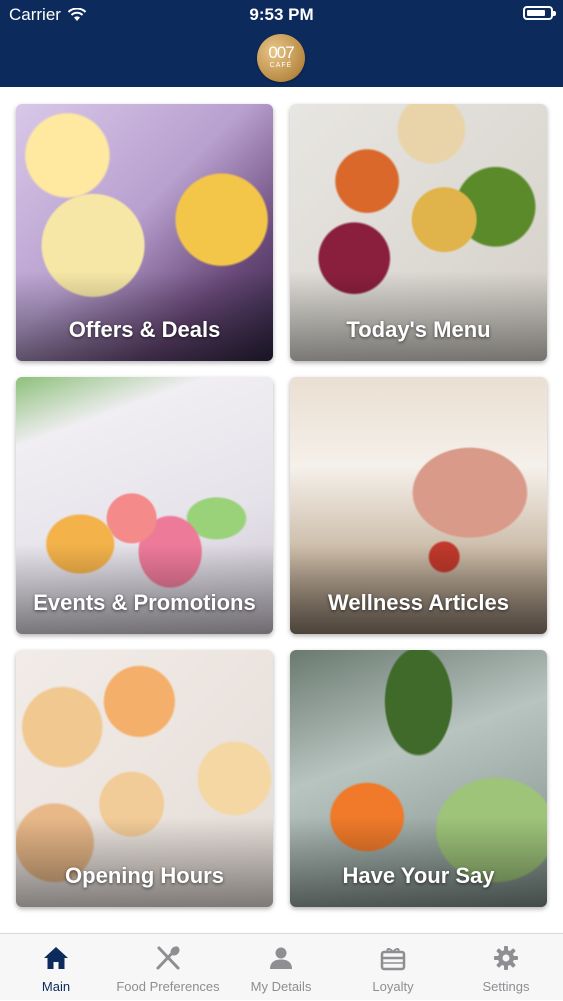 This screenshot has width=563, height=1001. What do you see at coordinates (418, 329) in the screenshot?
I see `tile-label: Today's Menu` at bounding box center [418, 329].